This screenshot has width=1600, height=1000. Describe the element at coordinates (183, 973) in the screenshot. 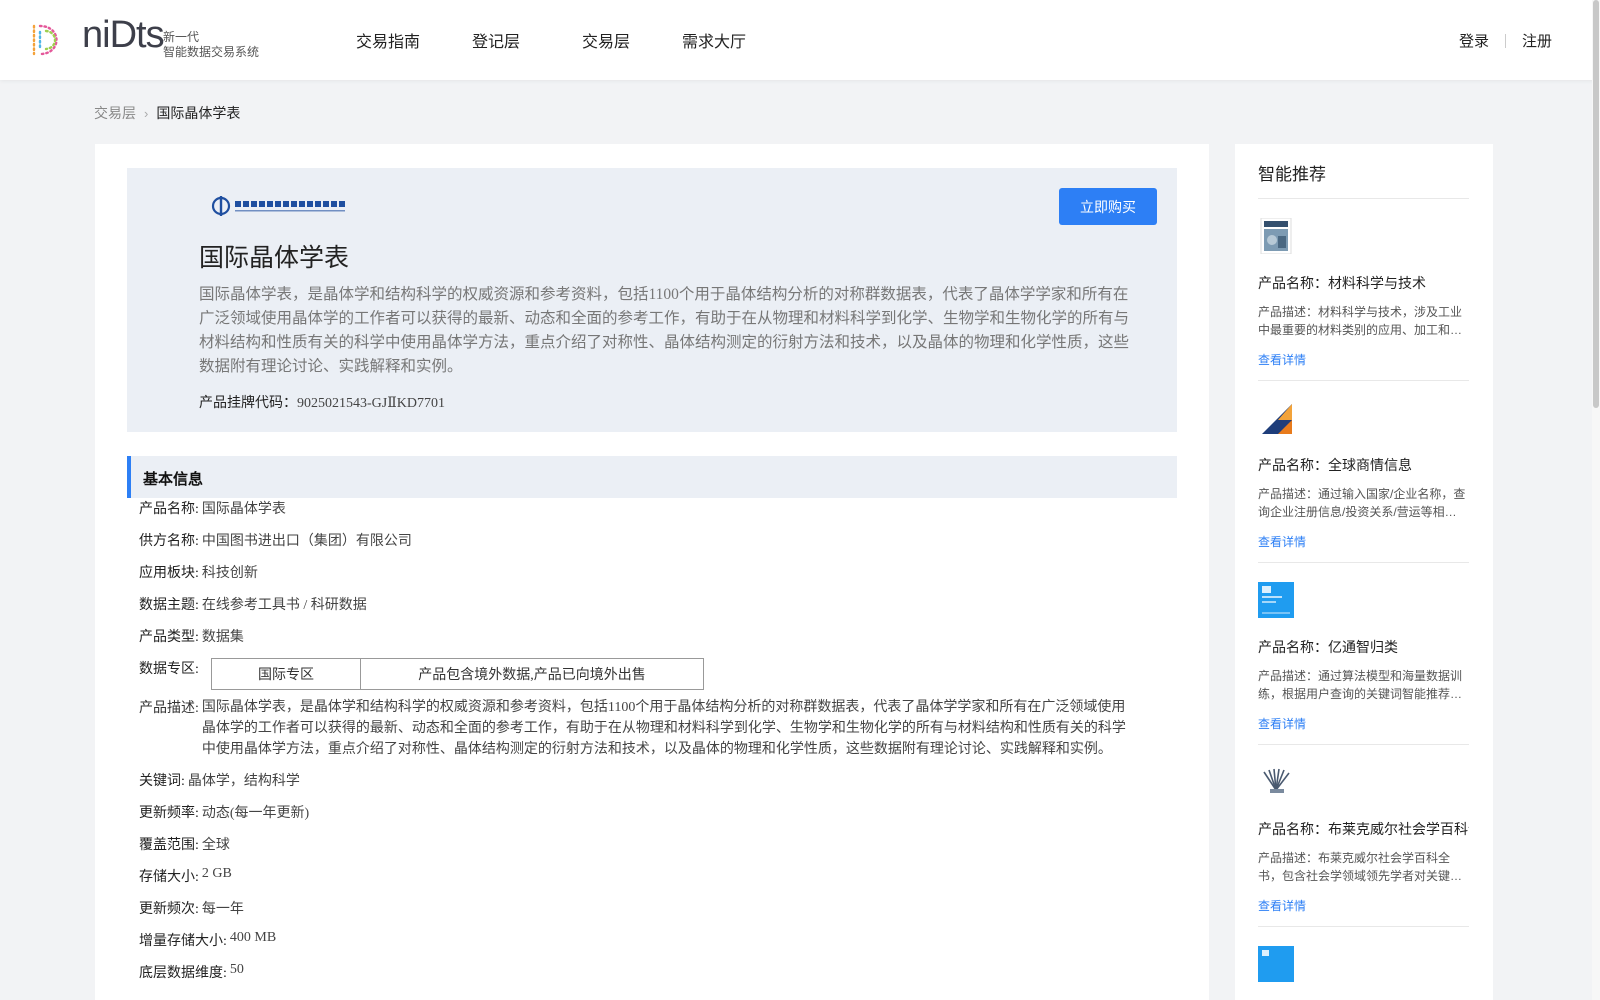

I see `info-label: 底层数据维度:` at that location.